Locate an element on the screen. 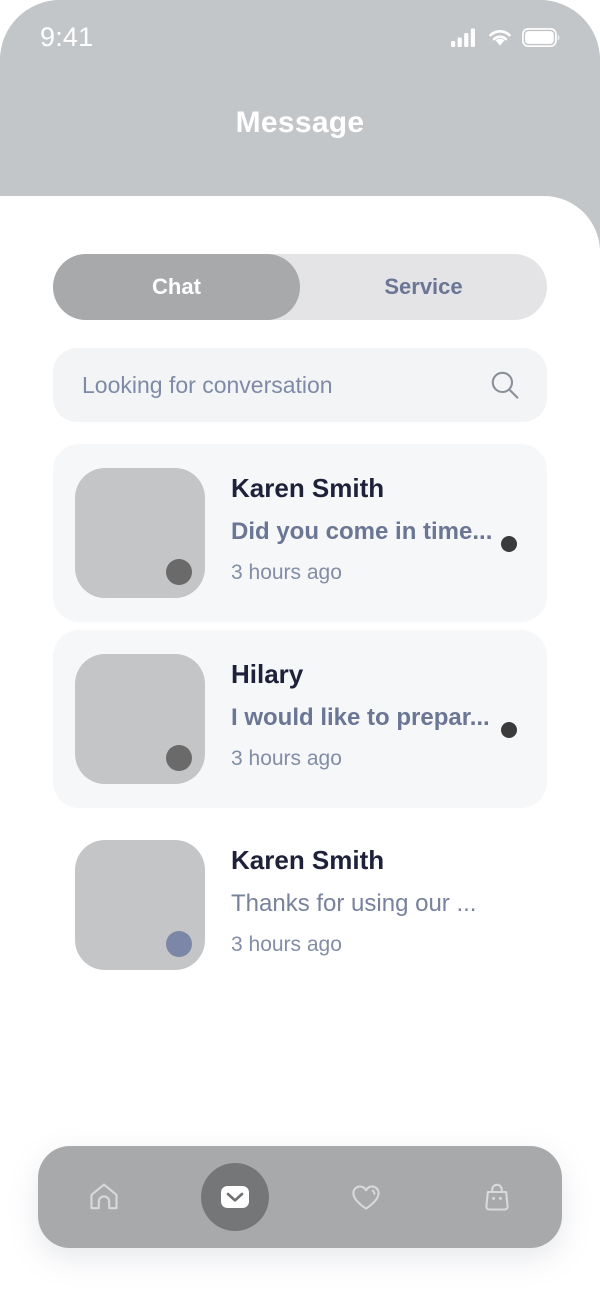  bottom-navigation is located at coordinates (300, 1197).